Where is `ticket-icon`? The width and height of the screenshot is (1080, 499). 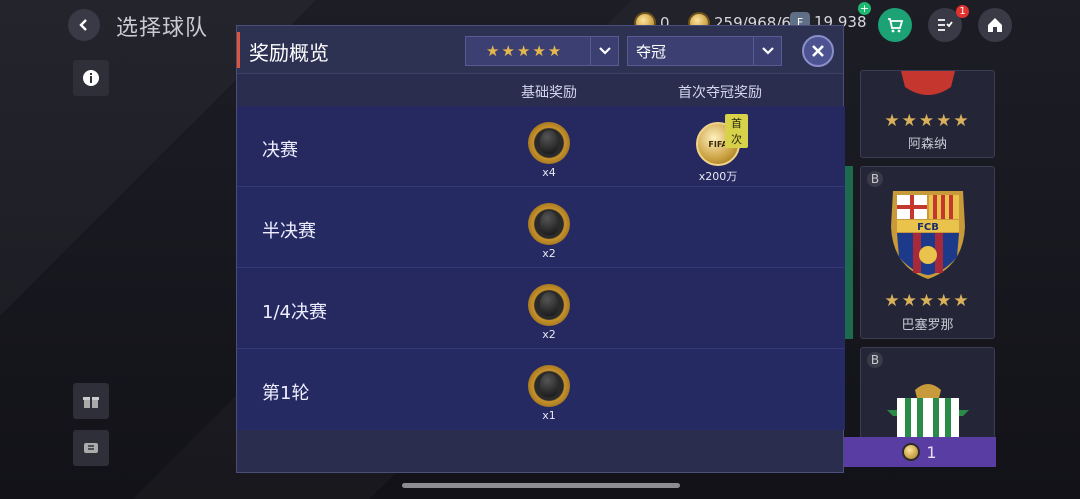 ticket-icon is located at coordinates (91, 448).